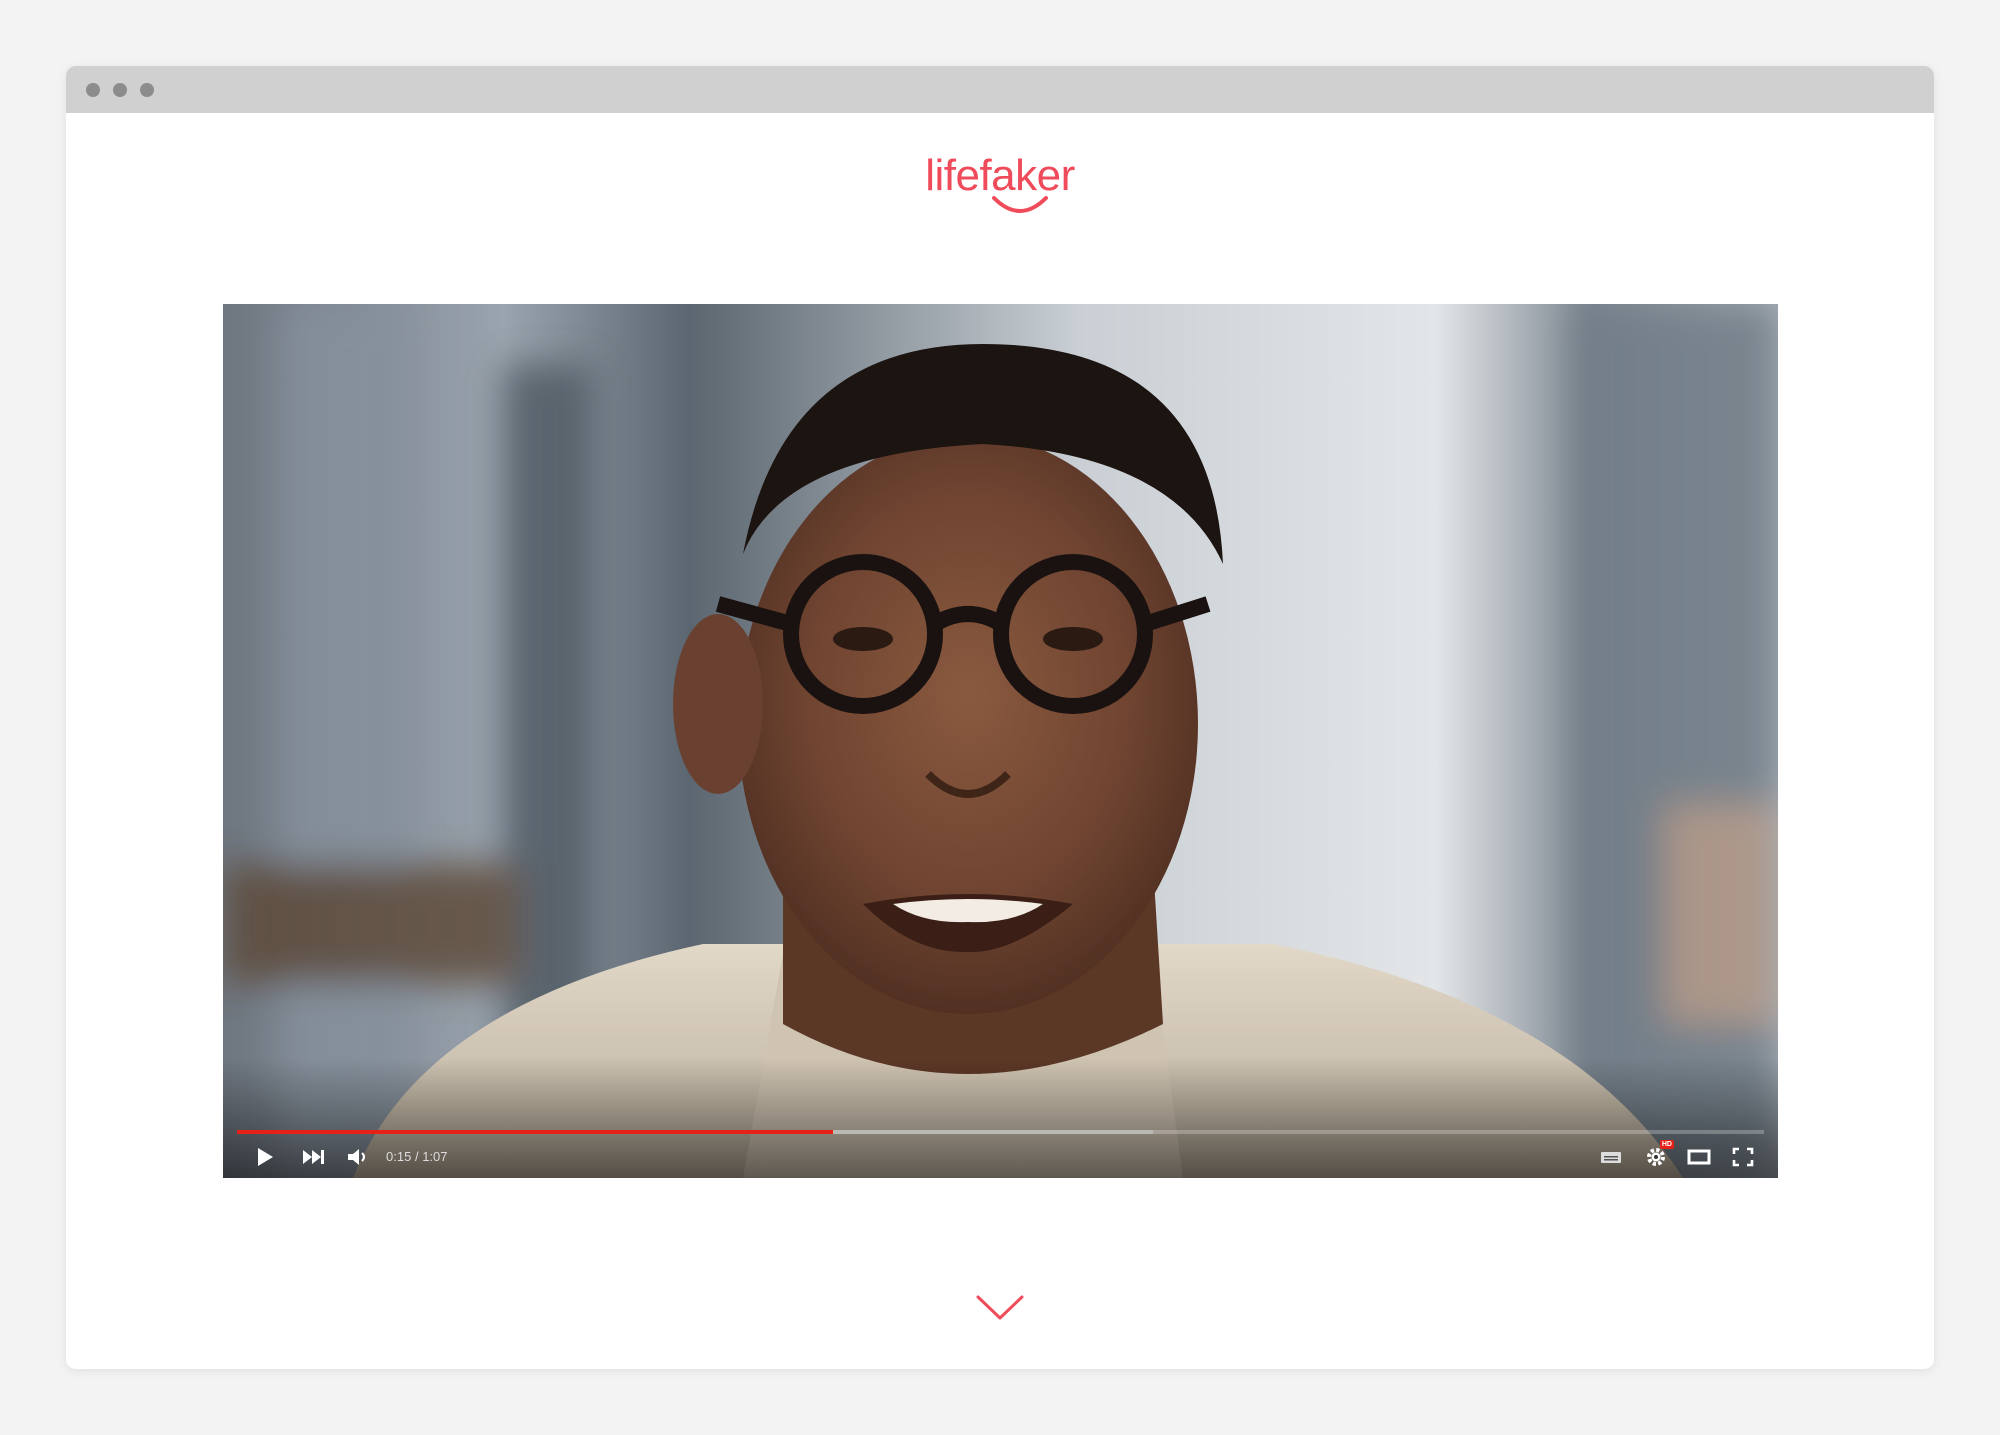  I want to click on played-bar, so click(535, 1132).